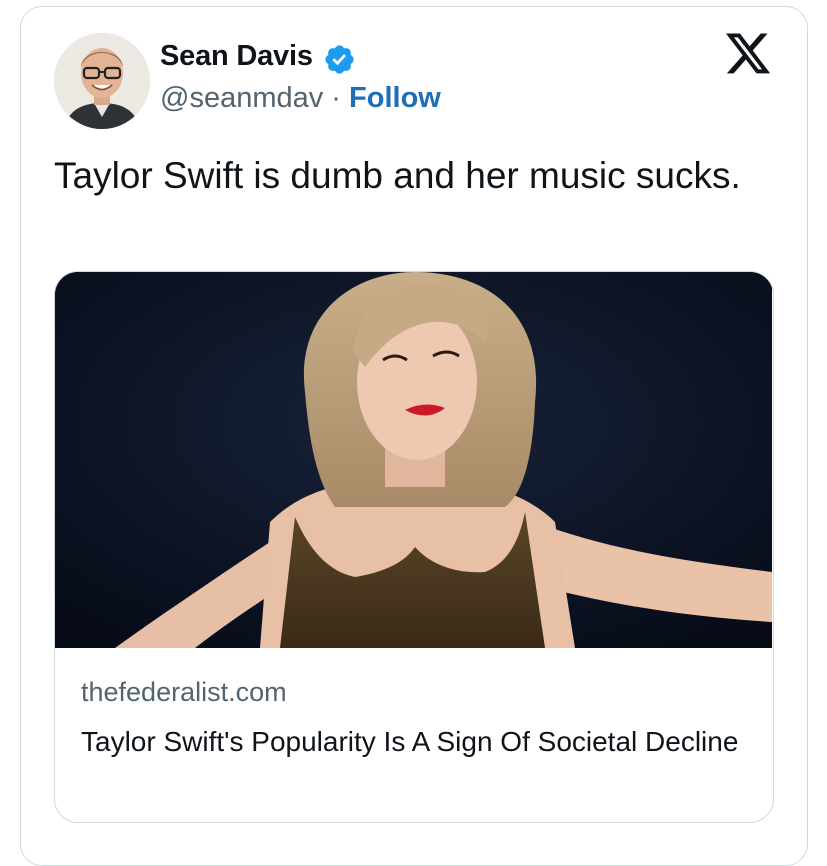 The image size is (827, 866). I want to click on verified-badge-icon, so click(339, 59).